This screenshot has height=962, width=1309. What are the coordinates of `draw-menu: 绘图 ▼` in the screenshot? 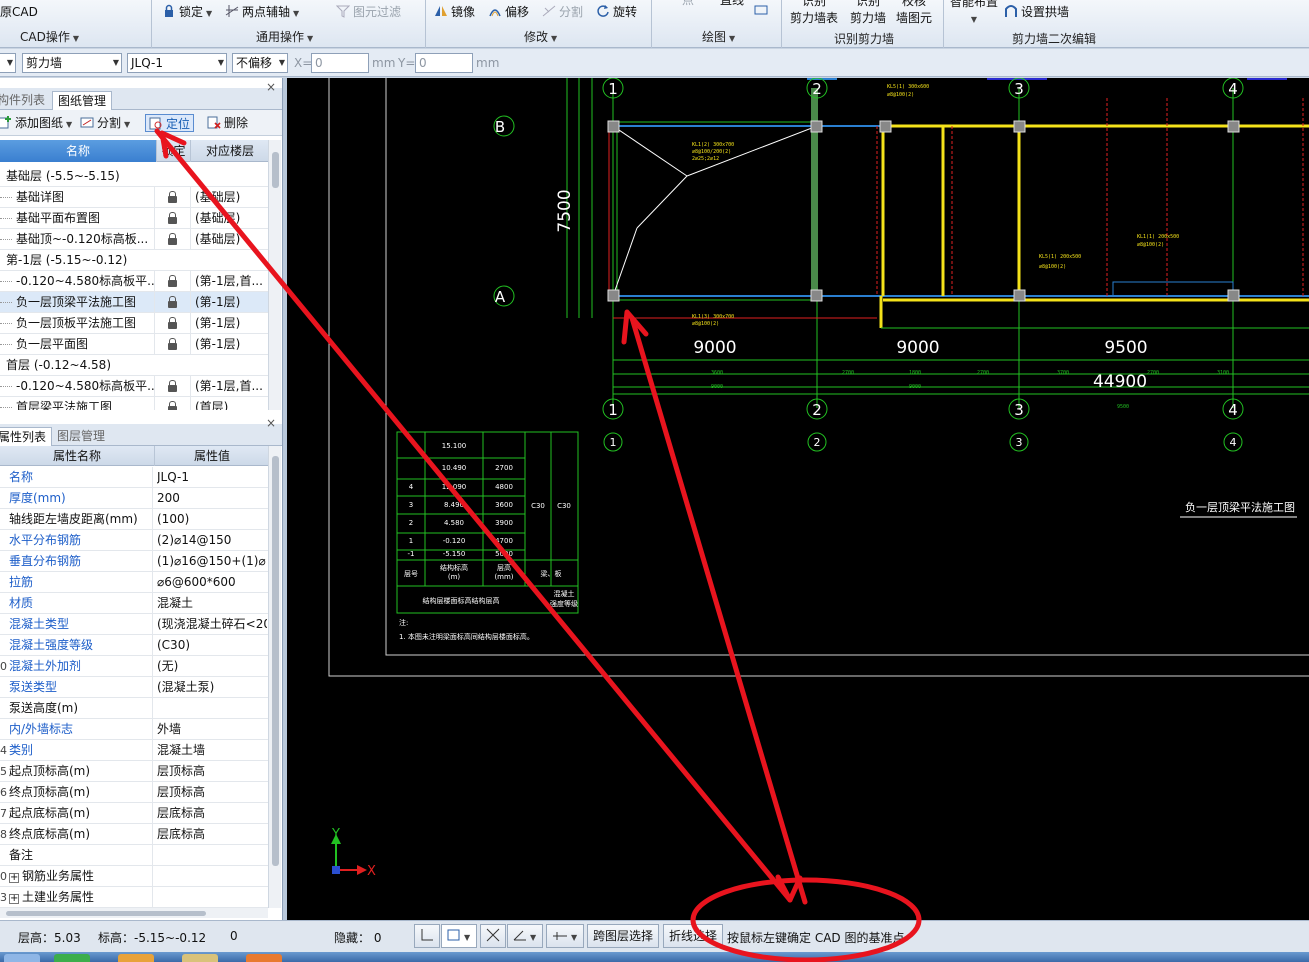 It's located at (718, 36).